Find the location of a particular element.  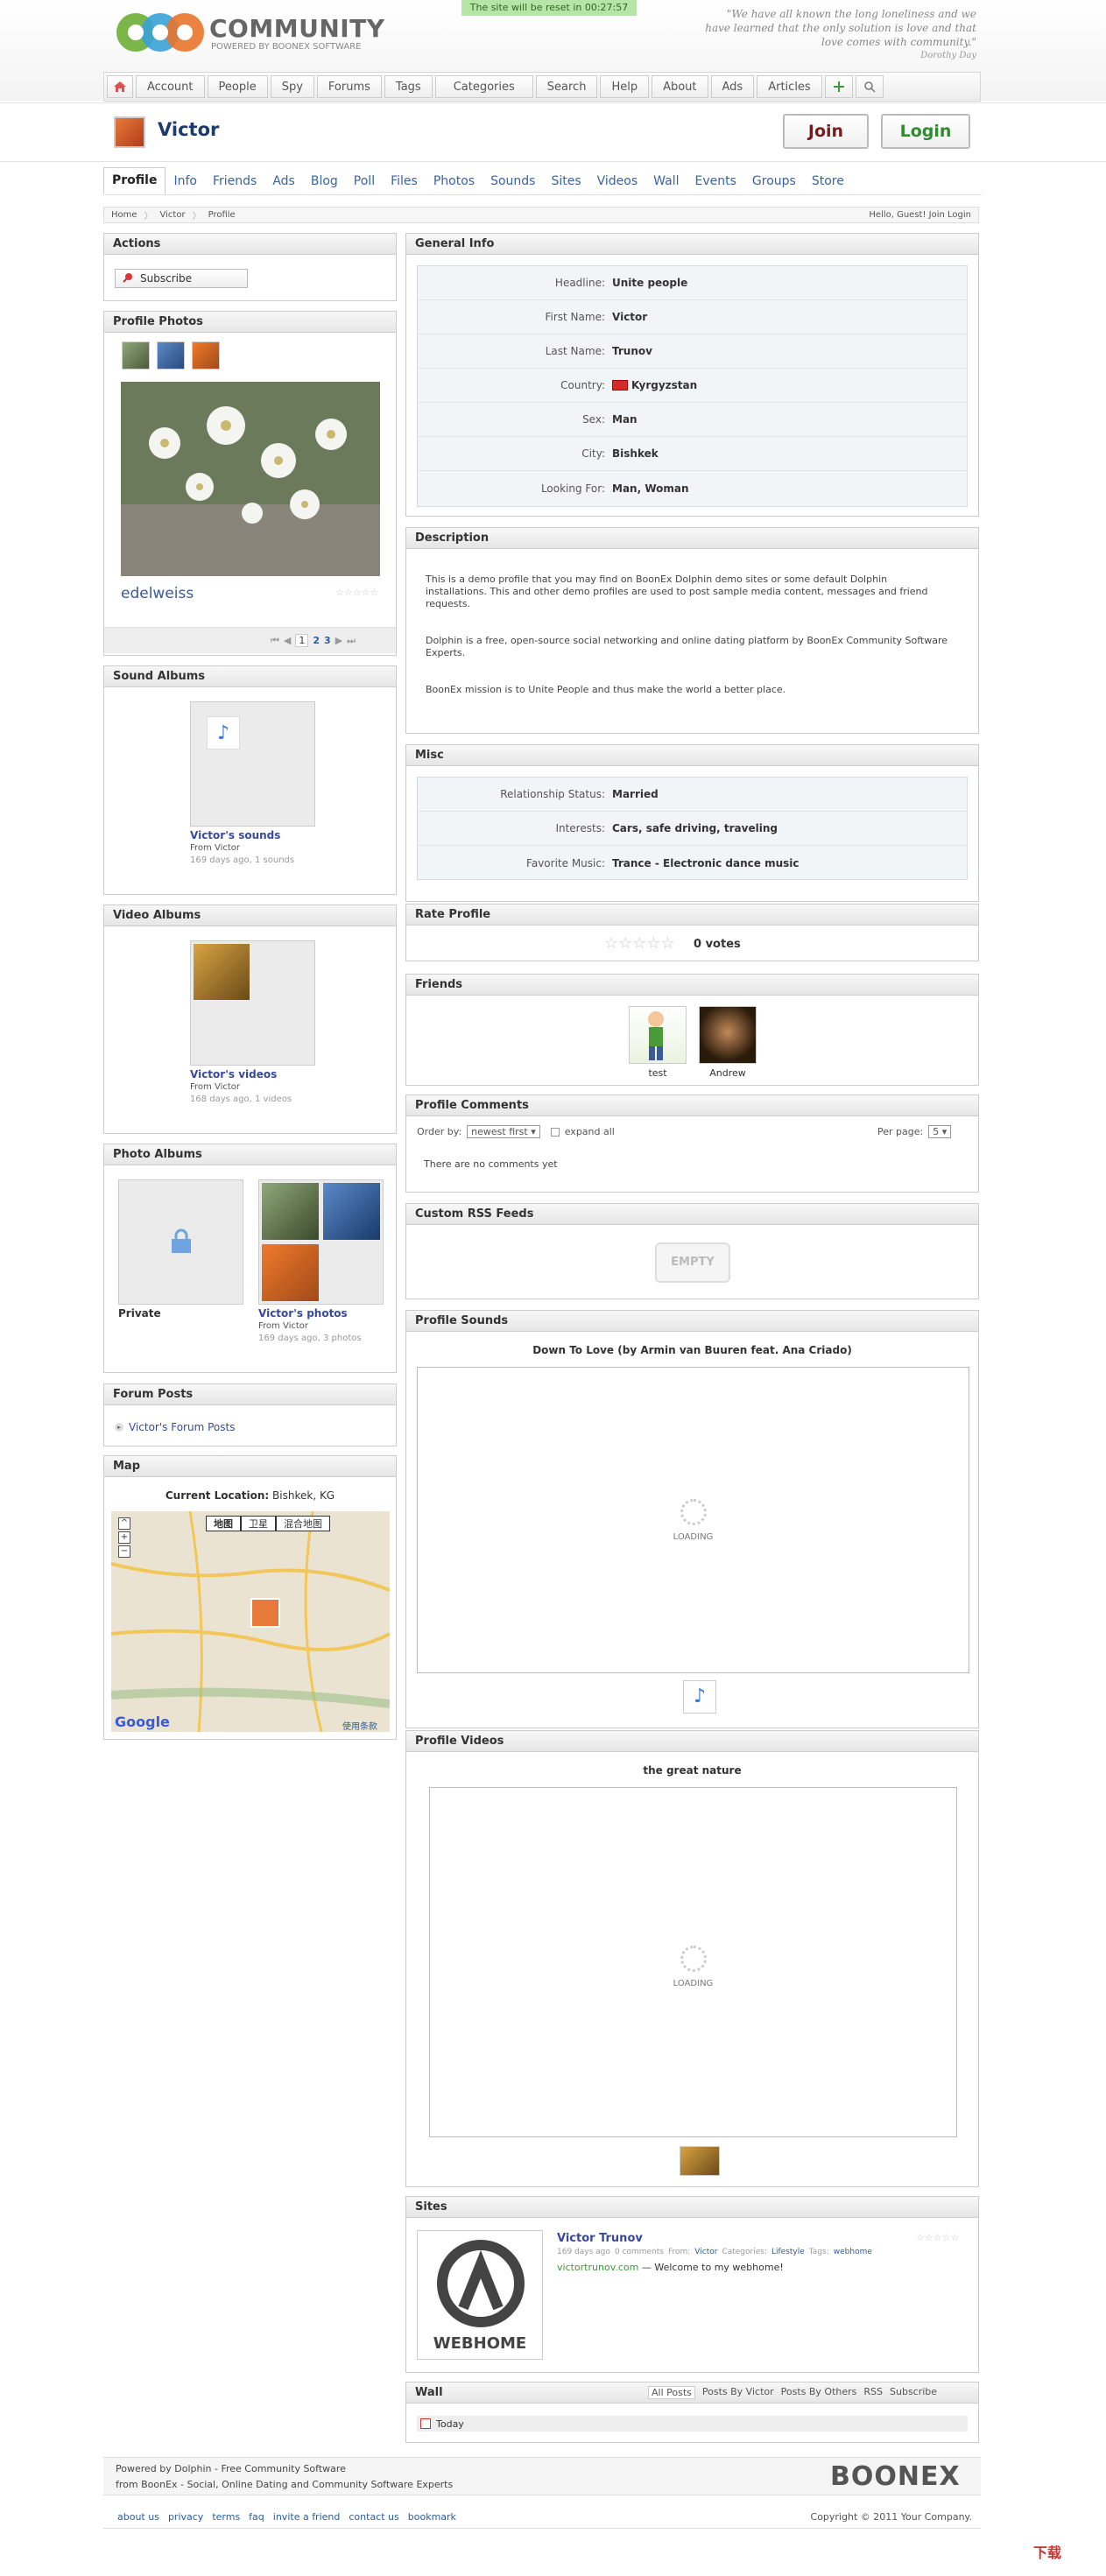

site-category: Lifestyle is located at coordinates (788, 2252).